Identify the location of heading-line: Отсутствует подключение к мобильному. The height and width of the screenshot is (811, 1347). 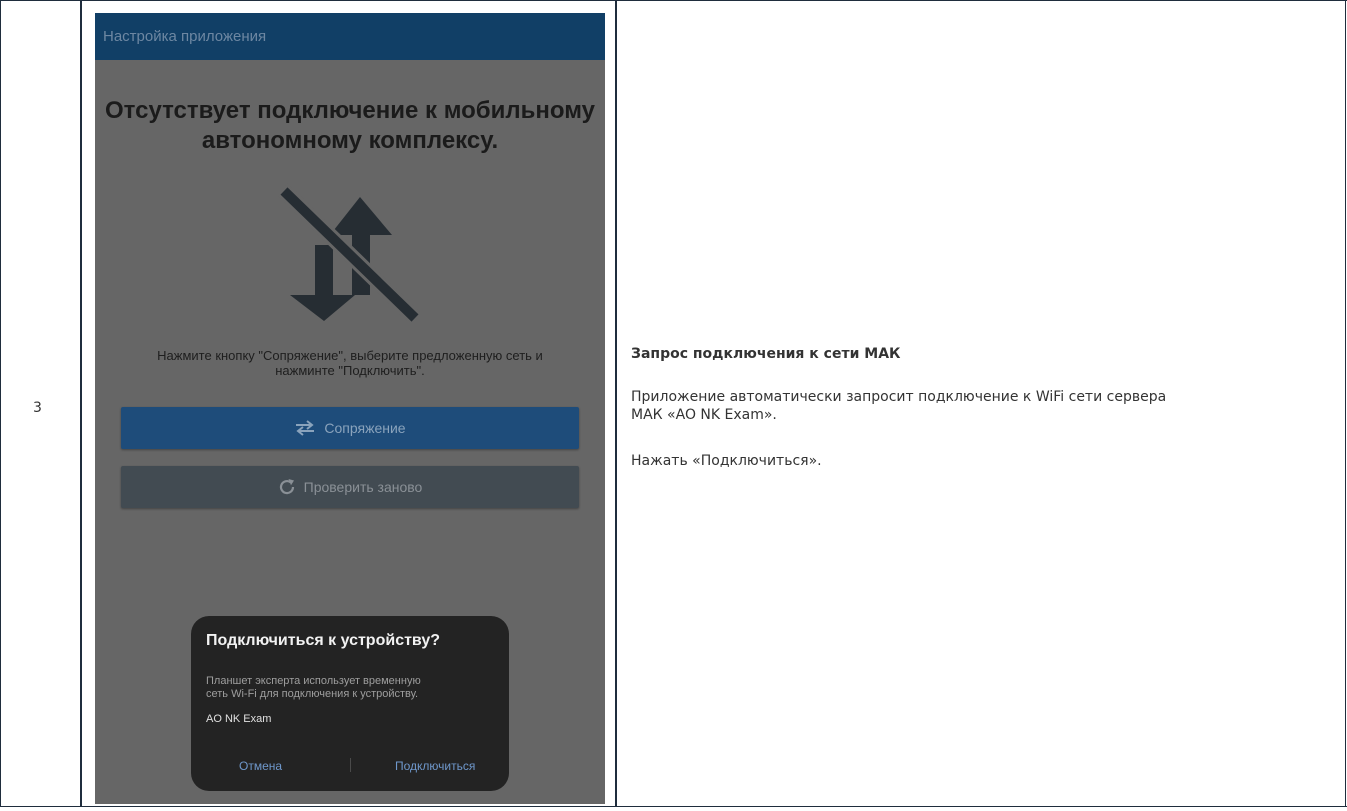
(349, 110).